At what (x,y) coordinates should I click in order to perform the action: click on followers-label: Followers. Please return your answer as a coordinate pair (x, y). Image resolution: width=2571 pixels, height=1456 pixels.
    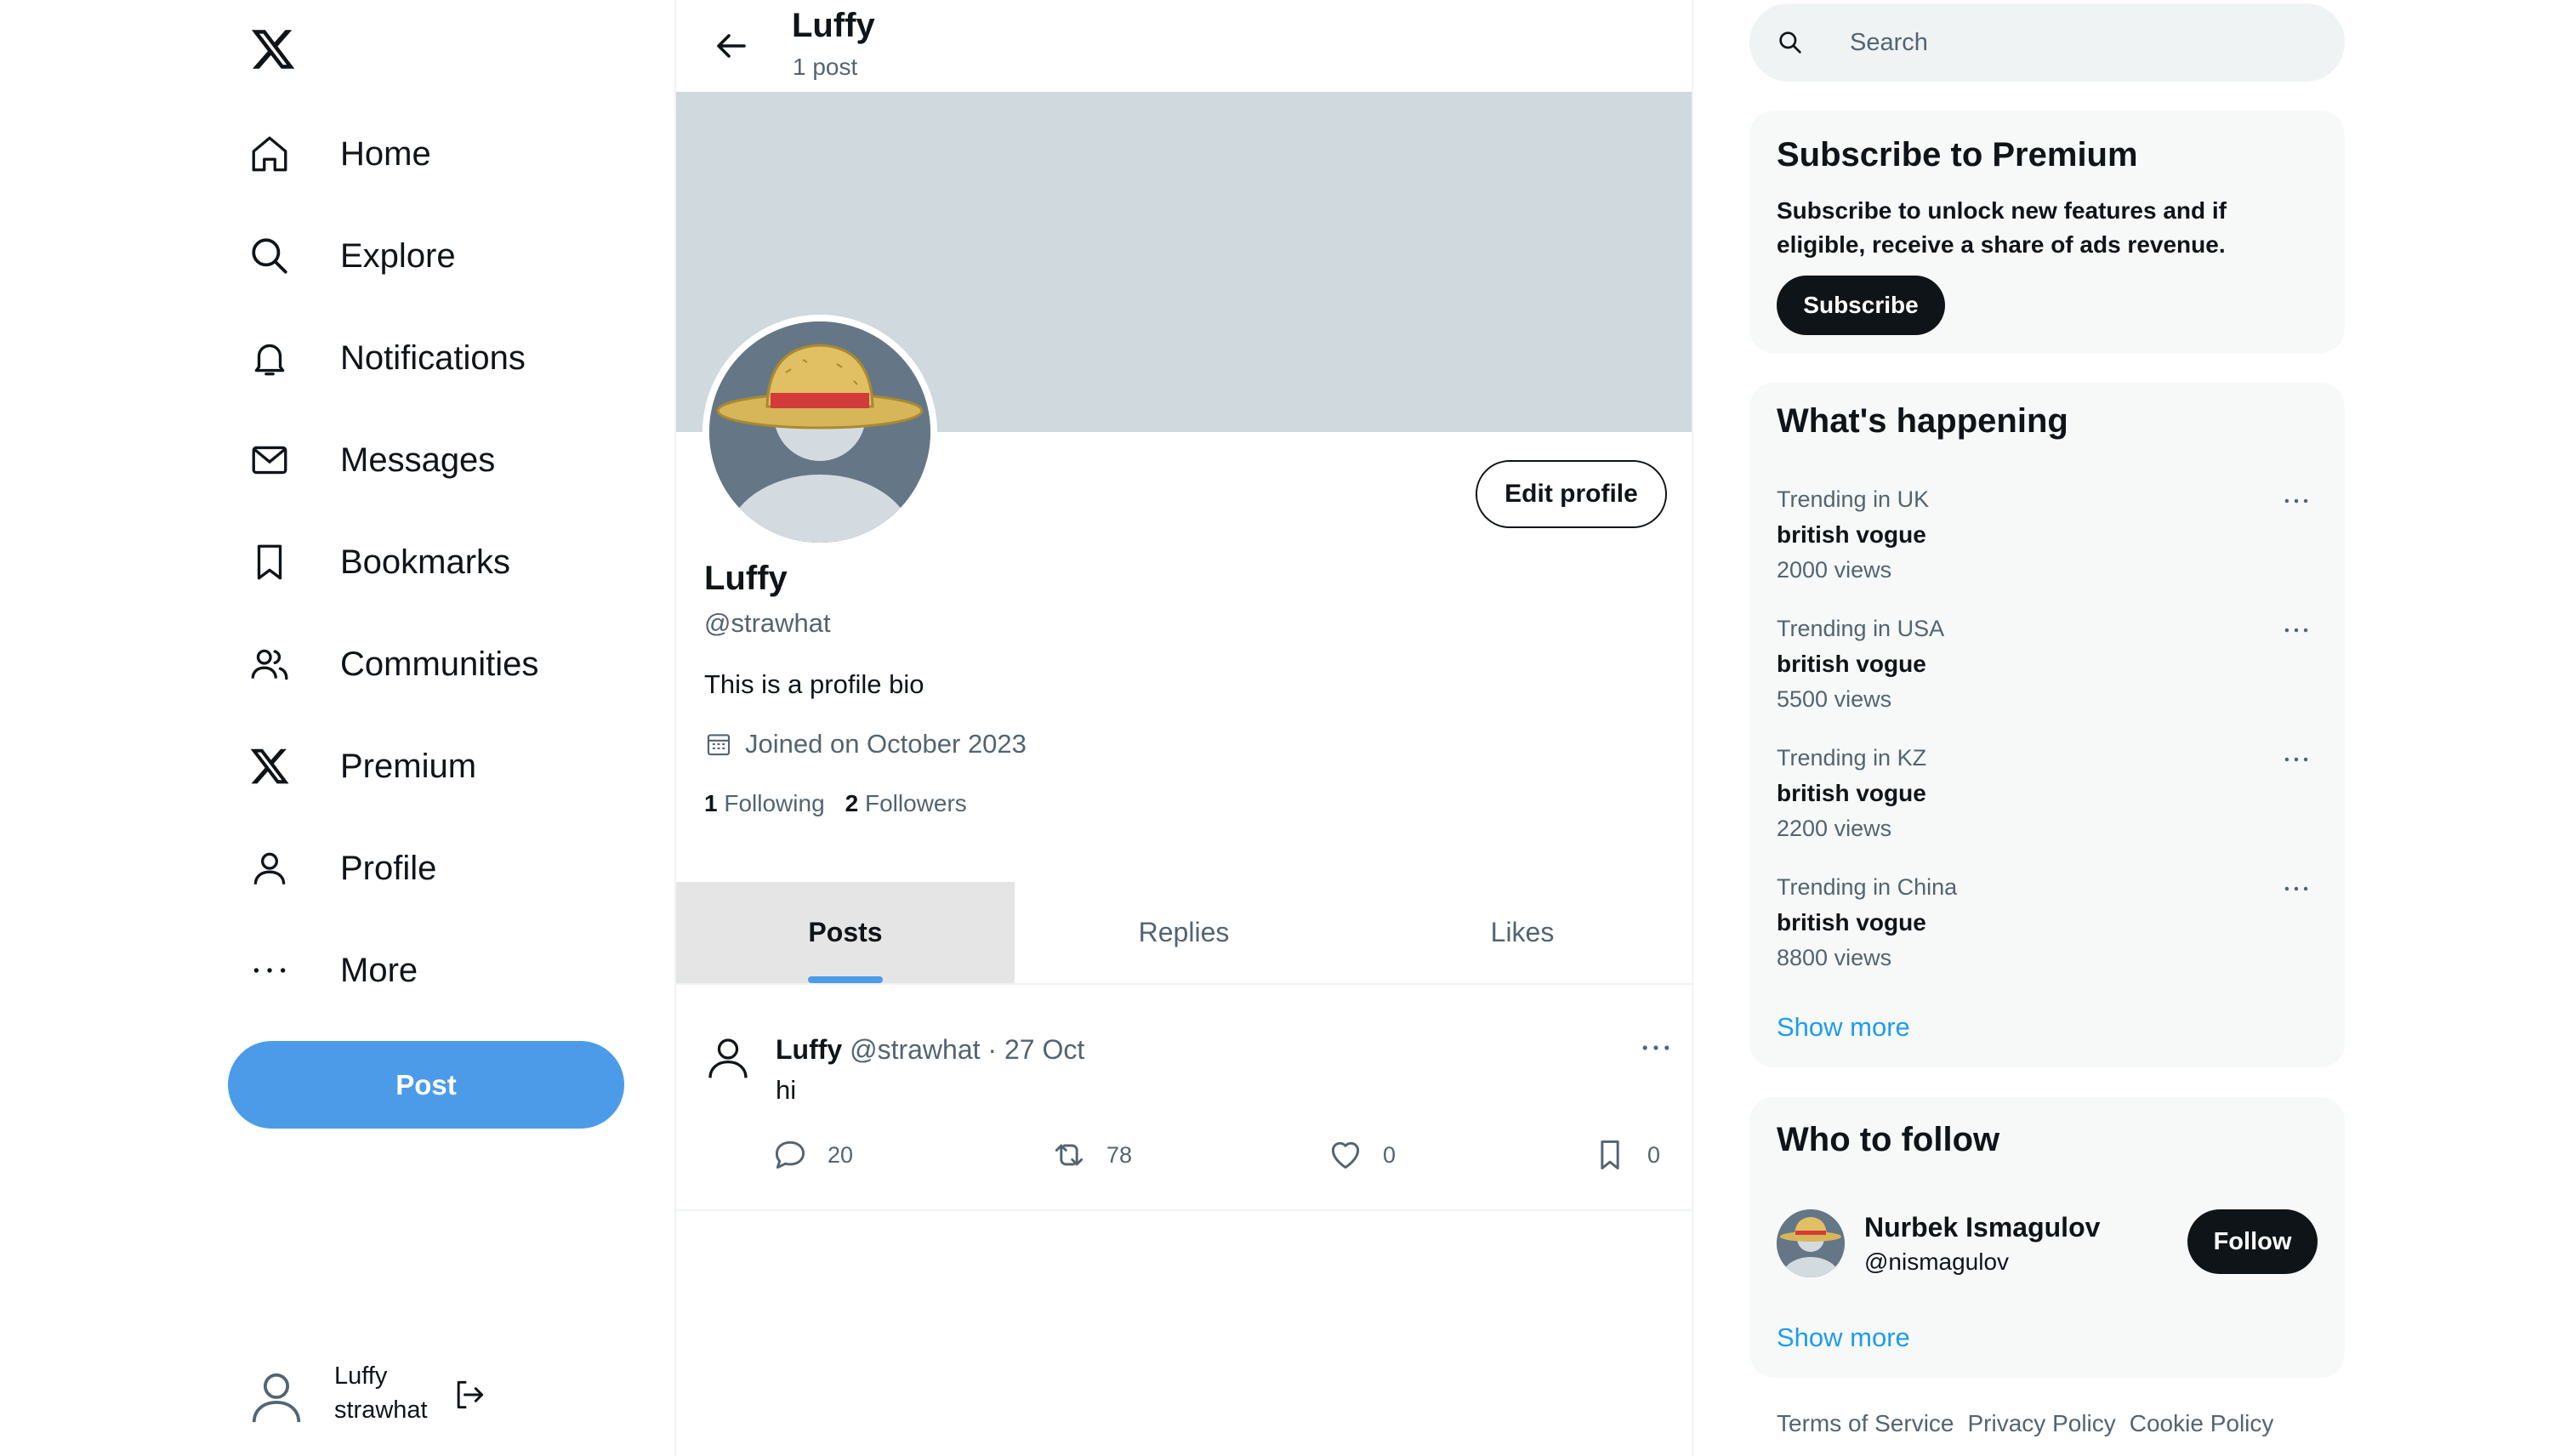
    Looking at the image, I should click on (916, 803).